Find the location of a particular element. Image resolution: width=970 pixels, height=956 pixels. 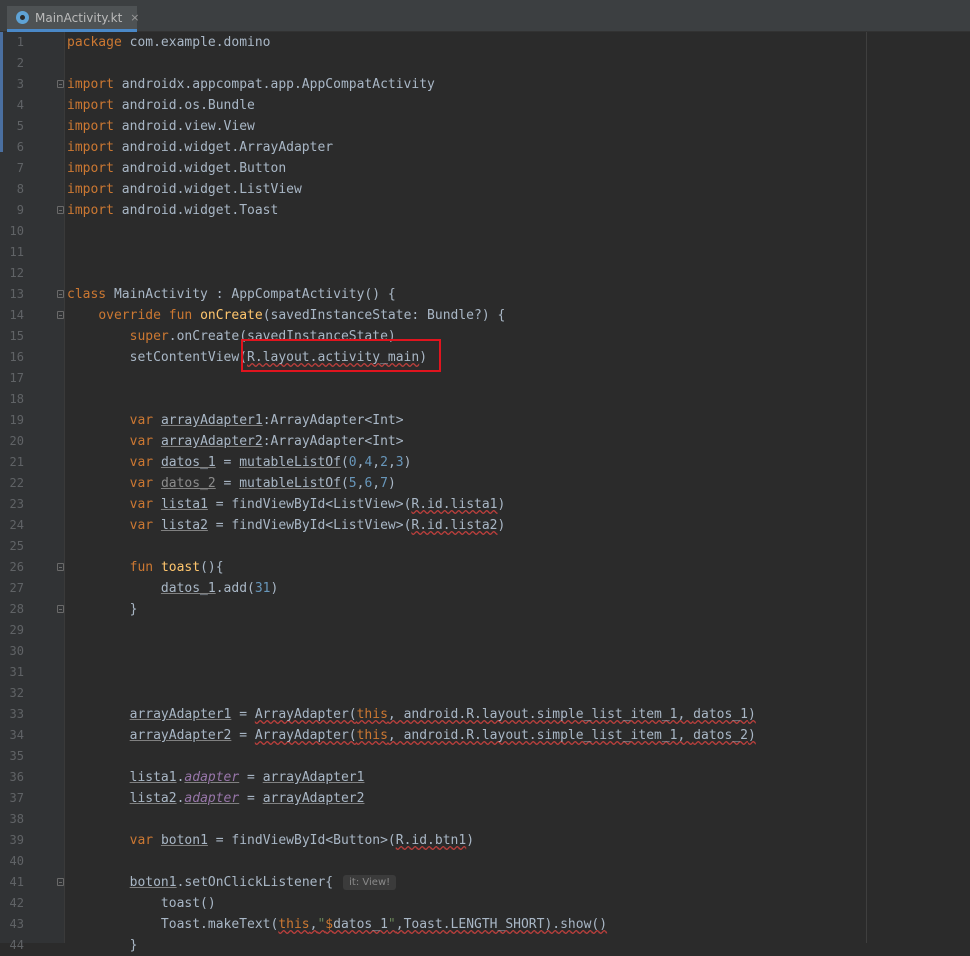

code-token: R.id.btn1 is located at coordinates (431, 840).